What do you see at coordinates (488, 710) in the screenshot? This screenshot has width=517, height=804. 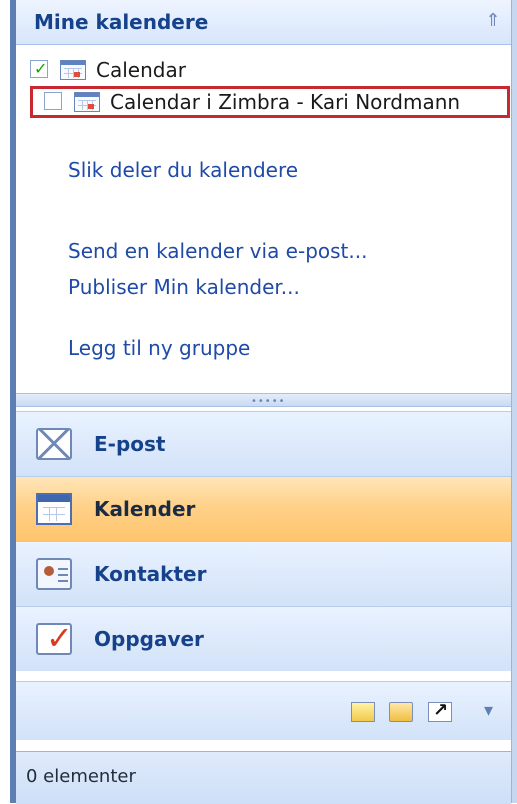 I see `configure-dropdown-icon: ▾` at bounding box center [488, 710].